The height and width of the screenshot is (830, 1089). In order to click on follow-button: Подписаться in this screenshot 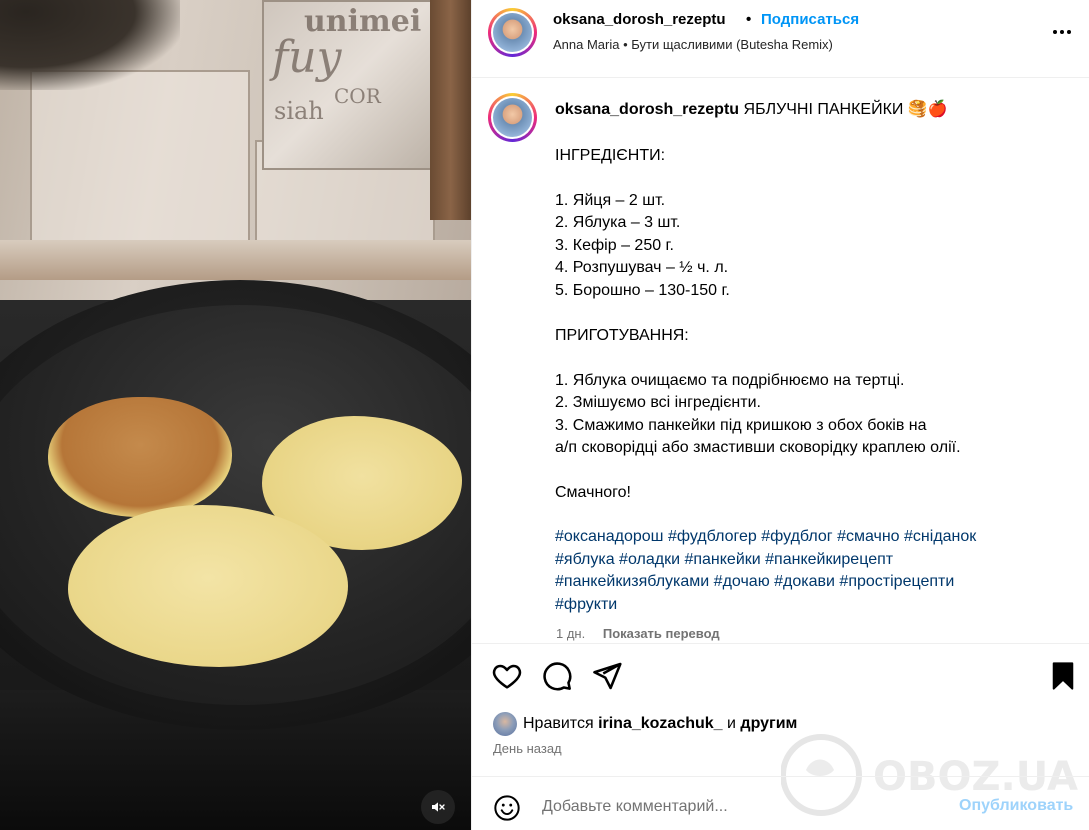, I will do `click(810, 19)`.